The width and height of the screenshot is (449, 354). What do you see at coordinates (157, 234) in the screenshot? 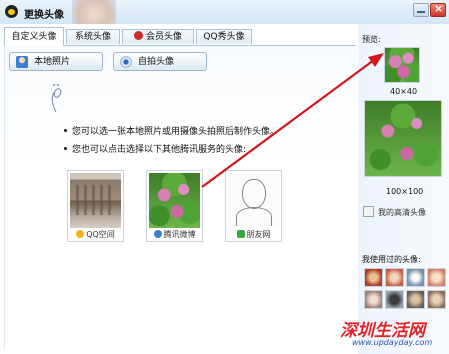
I see `weibo-icon` at bounding box center [157, 234].